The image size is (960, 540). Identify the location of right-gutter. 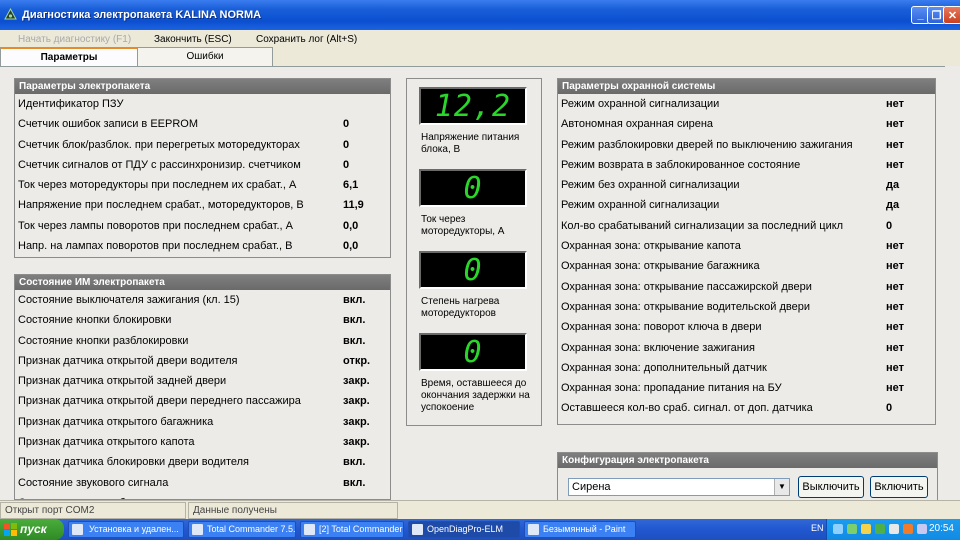
(952, 283).